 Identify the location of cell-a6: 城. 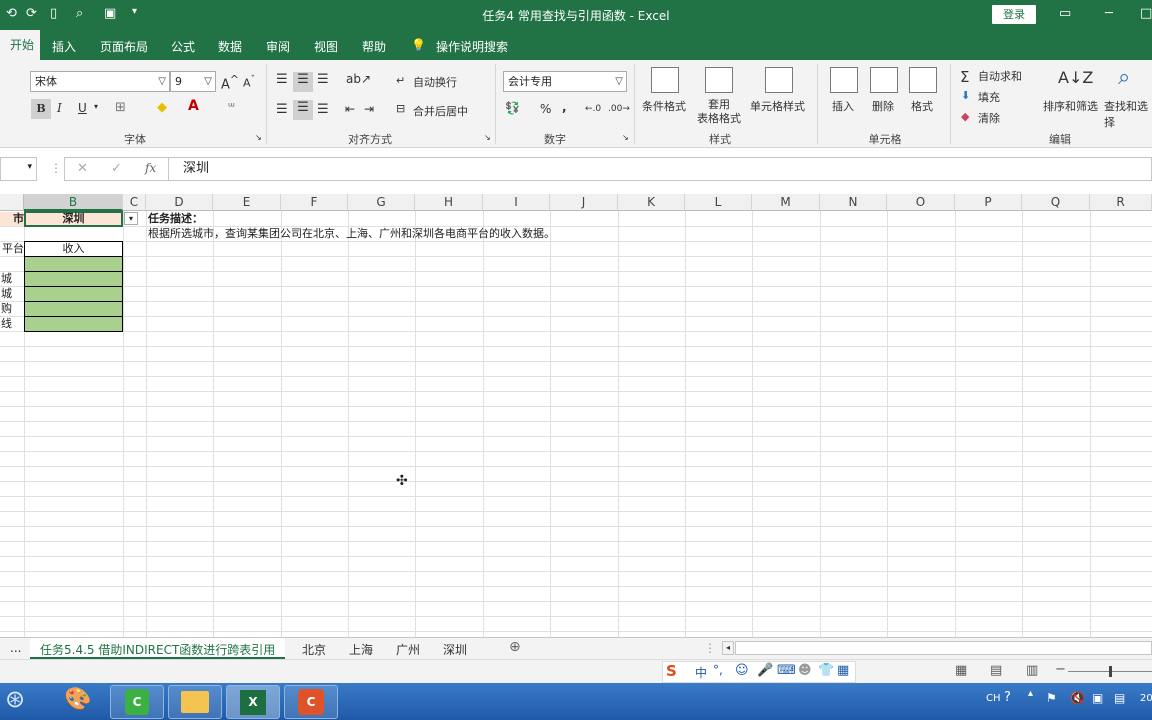
(6, 294).